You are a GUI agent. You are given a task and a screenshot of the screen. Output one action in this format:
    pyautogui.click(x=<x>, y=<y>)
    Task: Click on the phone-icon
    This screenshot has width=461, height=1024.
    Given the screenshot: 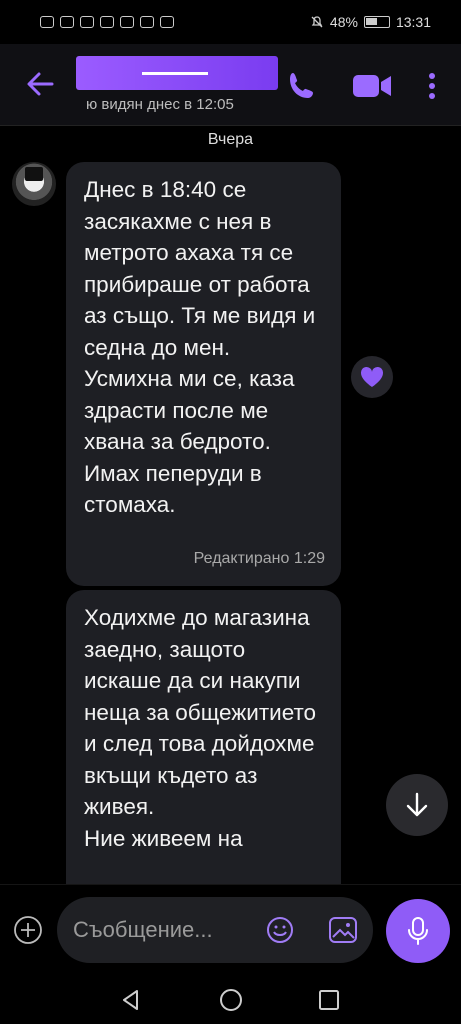 What is the action you would take?
    pyautogui.click(x=302, y=86)
    